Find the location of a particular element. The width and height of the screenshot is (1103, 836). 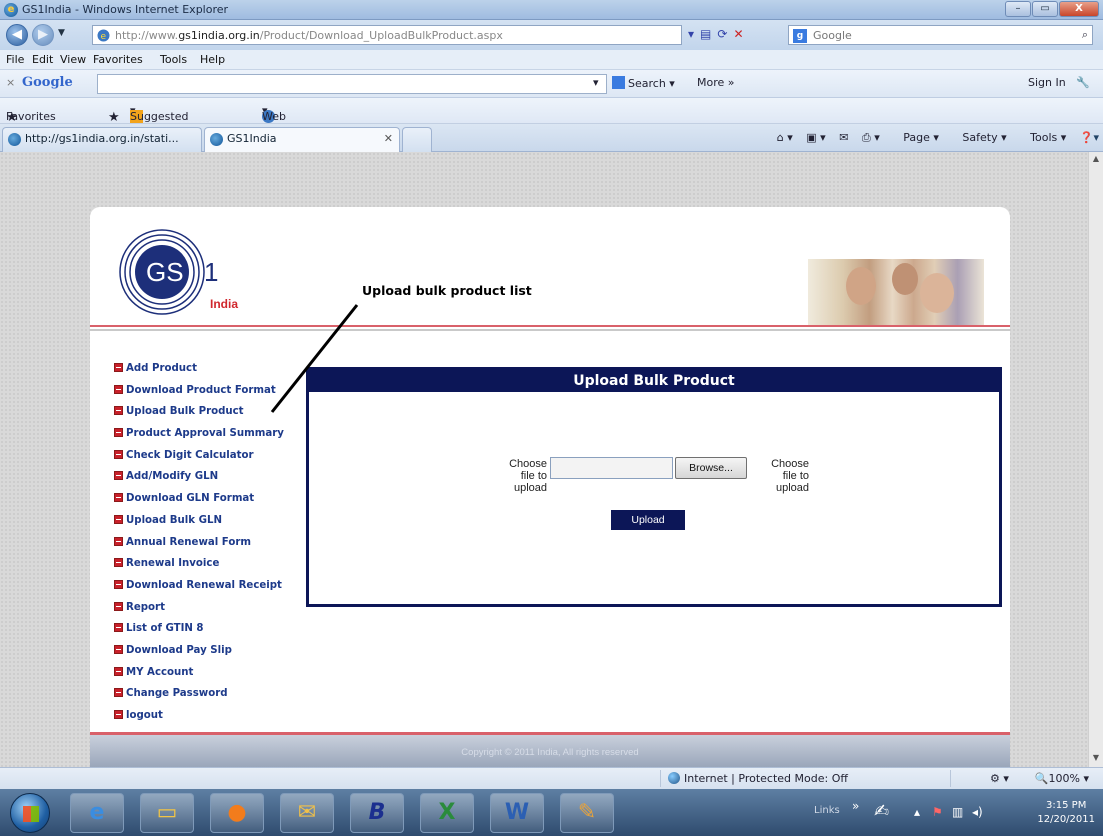

web-slice-gallery-button: Web Slice Gallery ▾ is located at coordinates (281, 126).